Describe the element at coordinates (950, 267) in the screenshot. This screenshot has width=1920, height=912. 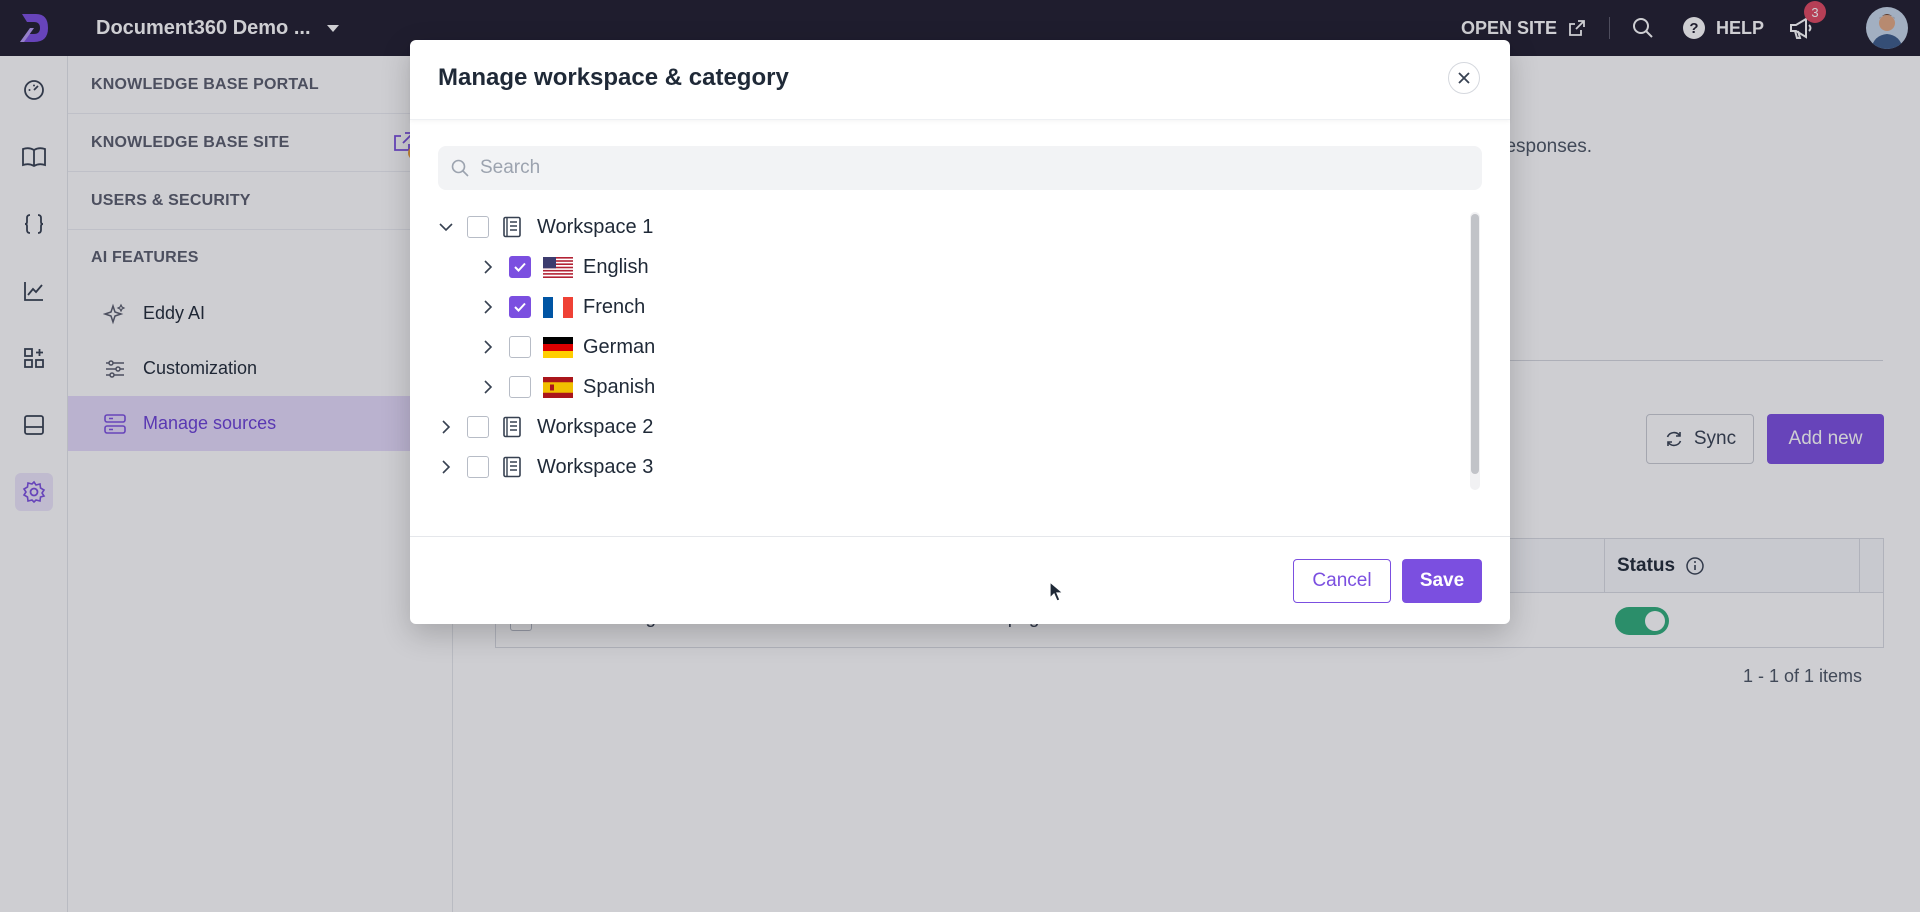
I see `tree-node-english: English` at that location.